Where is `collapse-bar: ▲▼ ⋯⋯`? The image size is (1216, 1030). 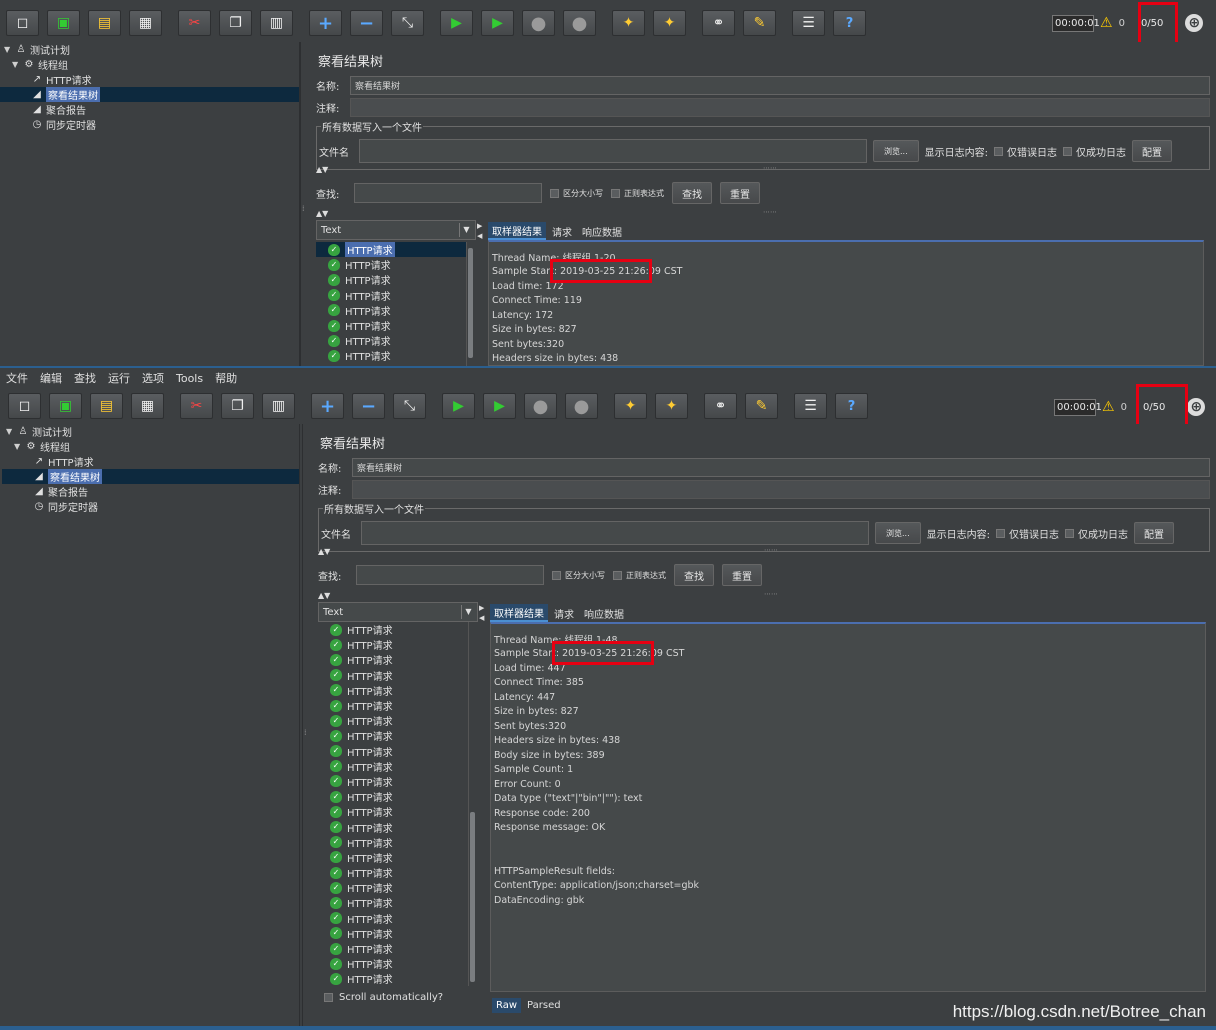
collapse-bar: ▲▼ ⋯⋯ is located at coordinates (764, 552).